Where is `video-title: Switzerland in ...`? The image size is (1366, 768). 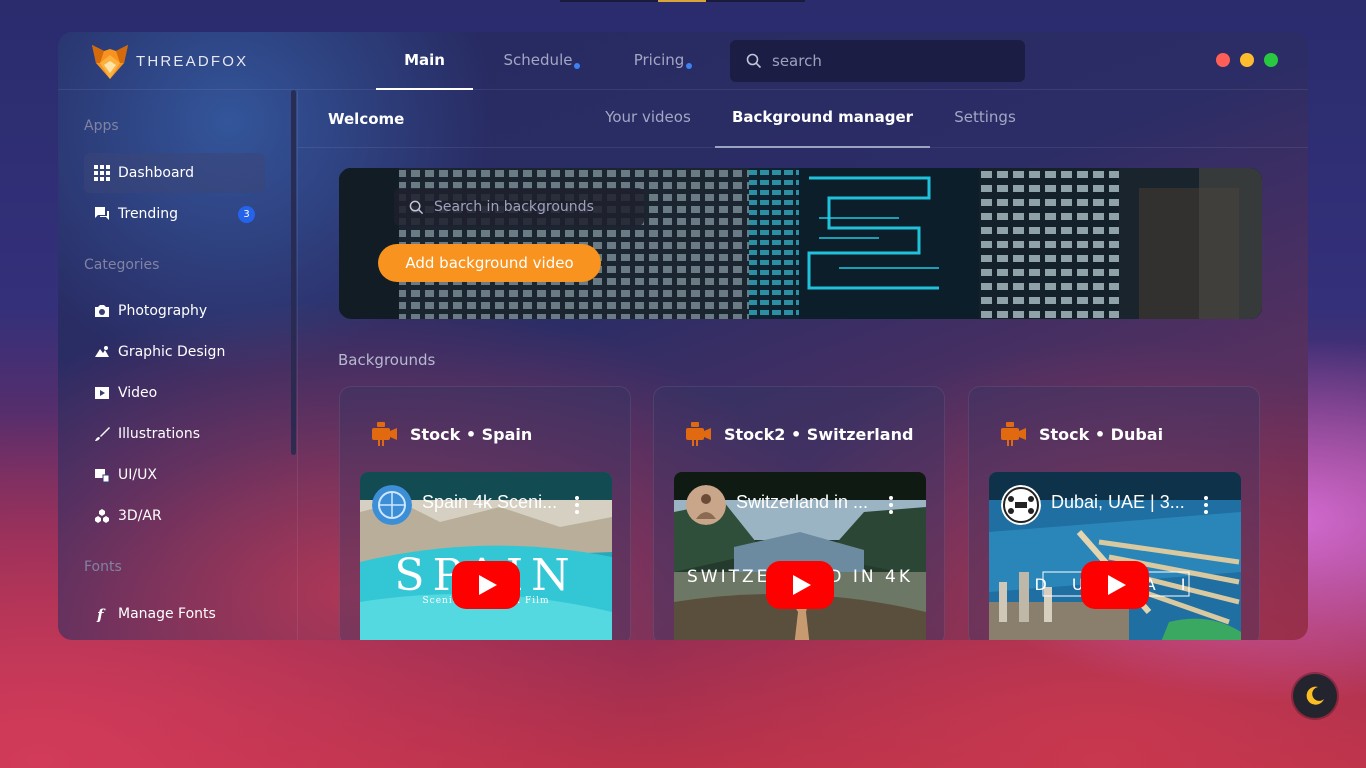
video-title: Switzerland in ... is located at coordinates (811, 502).